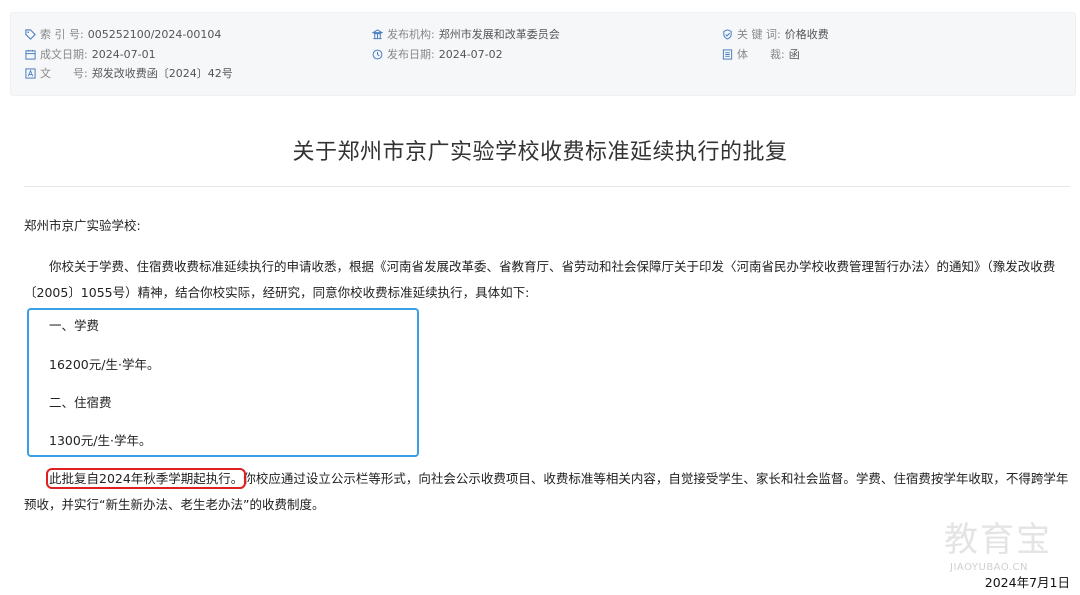  What do you see at coordinates (377, 54) in the screenshot?
I see `clock-icon` at bounding box center [377, 54].